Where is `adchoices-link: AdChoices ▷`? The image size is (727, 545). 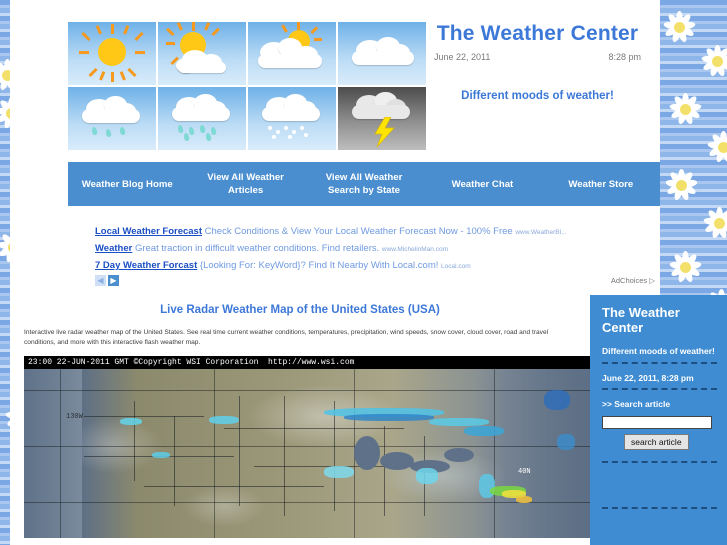
adchoices-link: AdChoices ▷ is located at coordinates (633, 280).